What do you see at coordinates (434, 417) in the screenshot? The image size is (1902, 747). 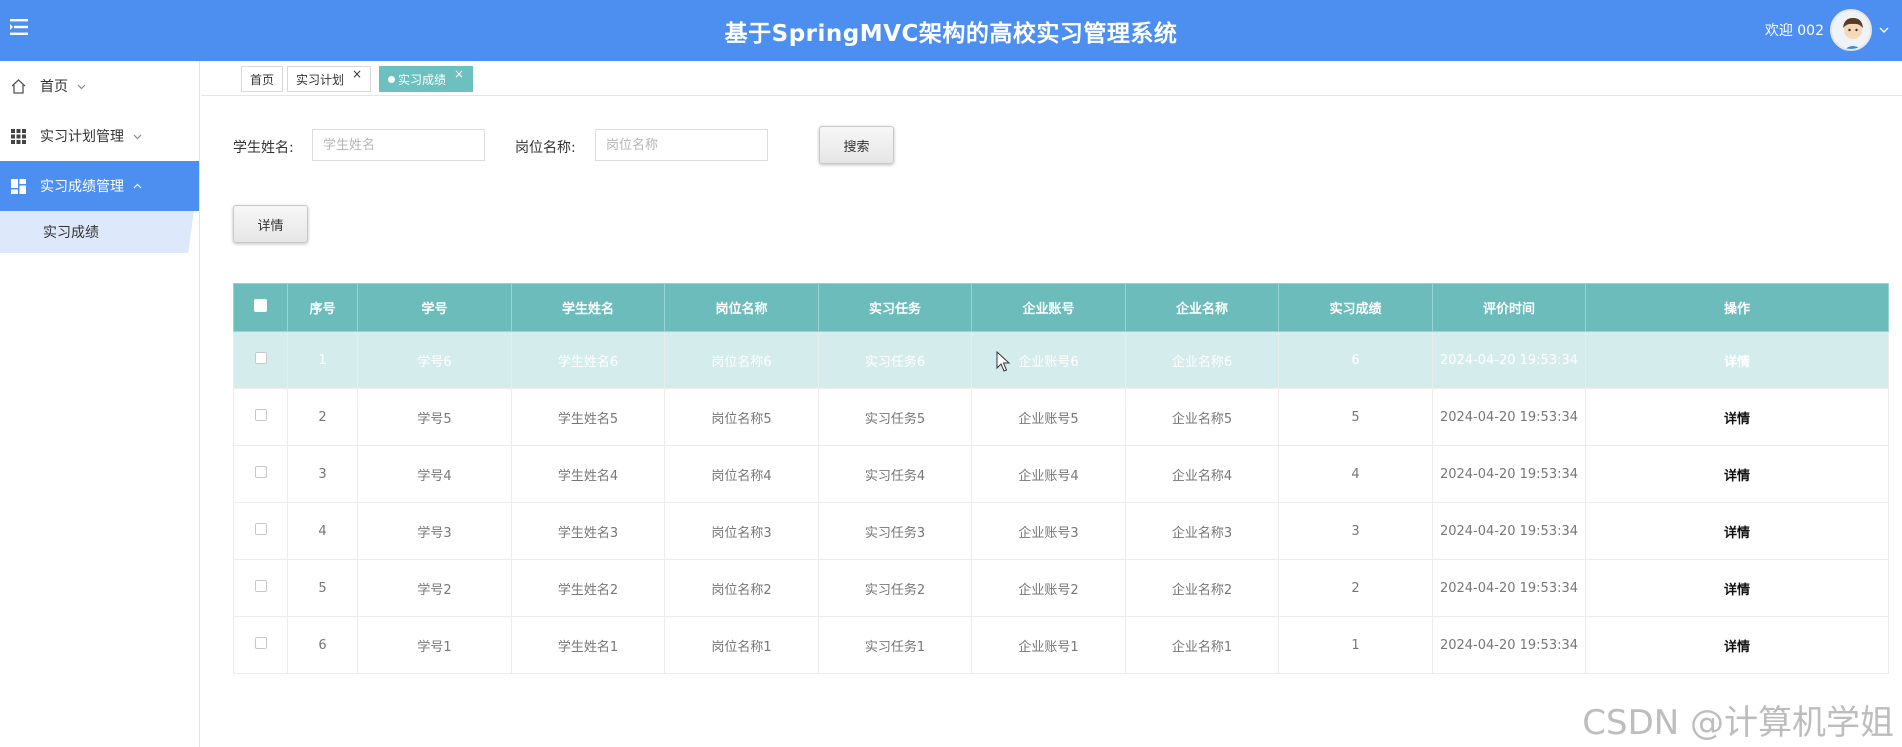 I see `table-cell: 学号5` at bounding box center [434, 417].